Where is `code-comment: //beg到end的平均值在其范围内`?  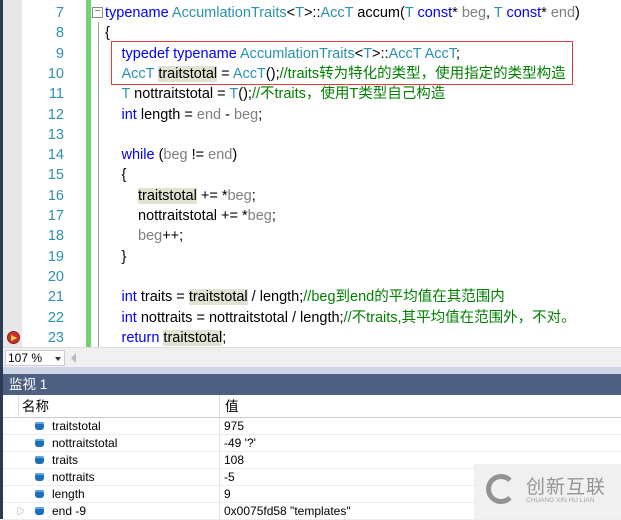 code-comment: //beg到end的平均值在其范围内 is located at coordinates (404, 297).